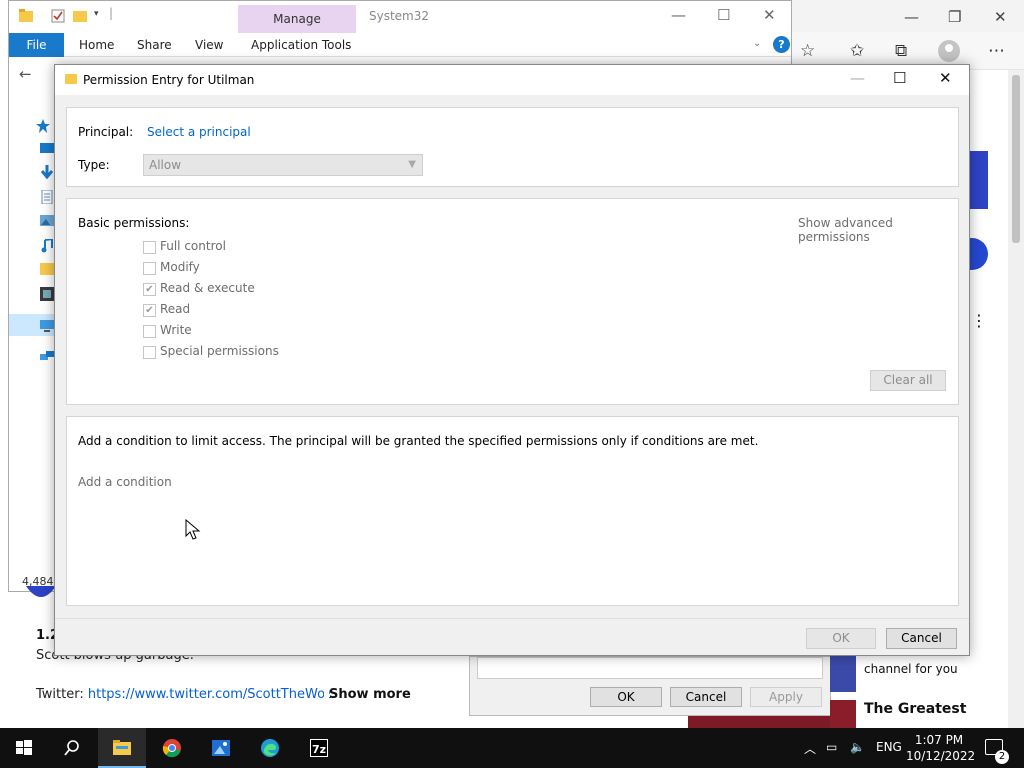 Image resolution: width=1024 pixels, height=768 pixels. What do you see at coordinates (43, 126) in the screenshot?
I see `quick-access-star-icon` at bounding box center [43, 126].